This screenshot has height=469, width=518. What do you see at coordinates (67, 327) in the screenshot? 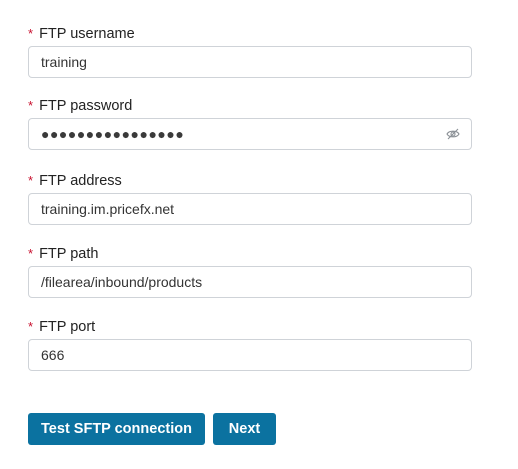
I see `ftp-port-label: FTP port` at bounding box center [67, 327].